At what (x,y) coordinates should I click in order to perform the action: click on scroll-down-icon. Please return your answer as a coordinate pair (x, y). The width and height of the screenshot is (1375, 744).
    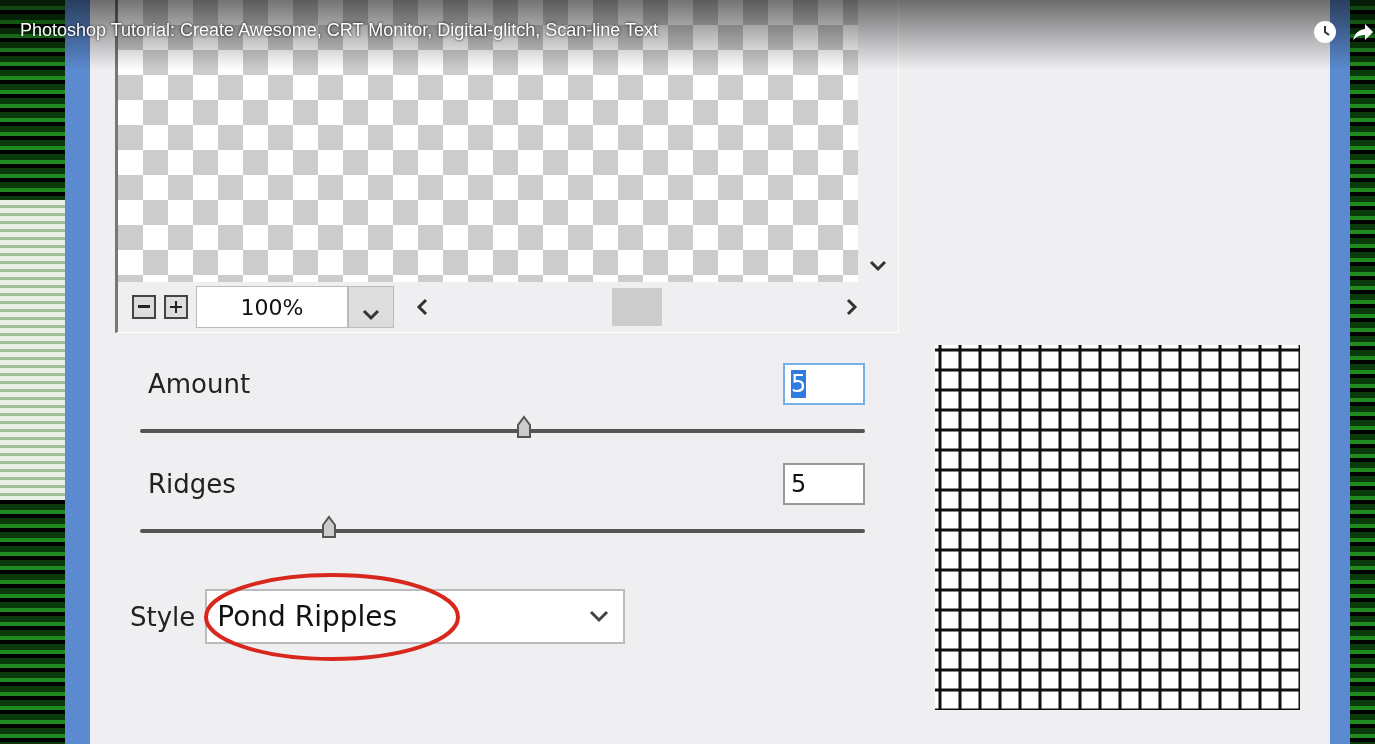
    Looking at the image, I should click on (878, 266).